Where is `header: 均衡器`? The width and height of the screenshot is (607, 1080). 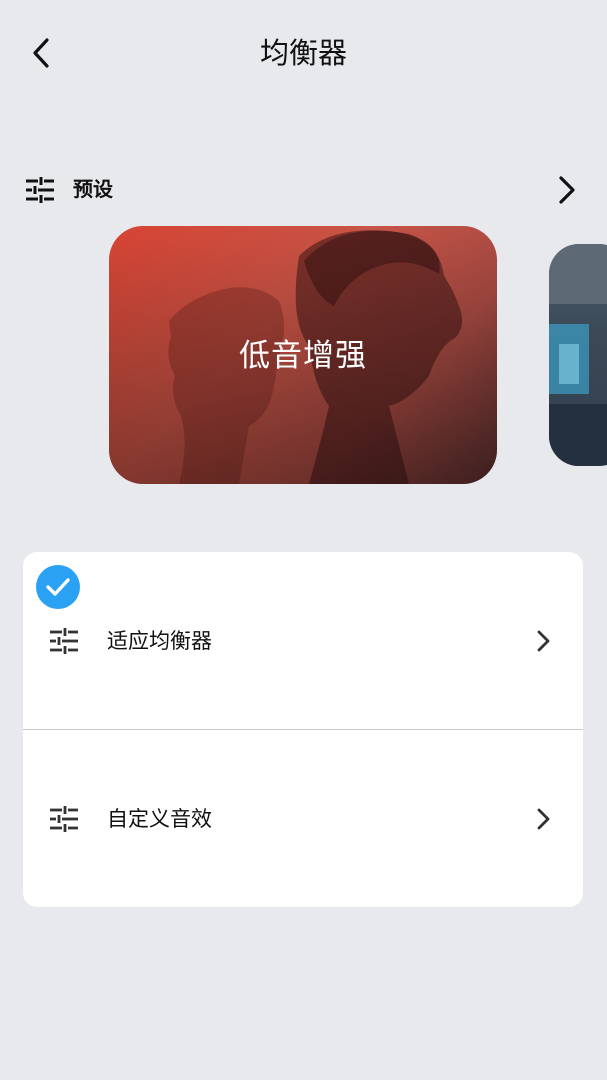 header: 均衡器 is located at coordinates (303, 52).